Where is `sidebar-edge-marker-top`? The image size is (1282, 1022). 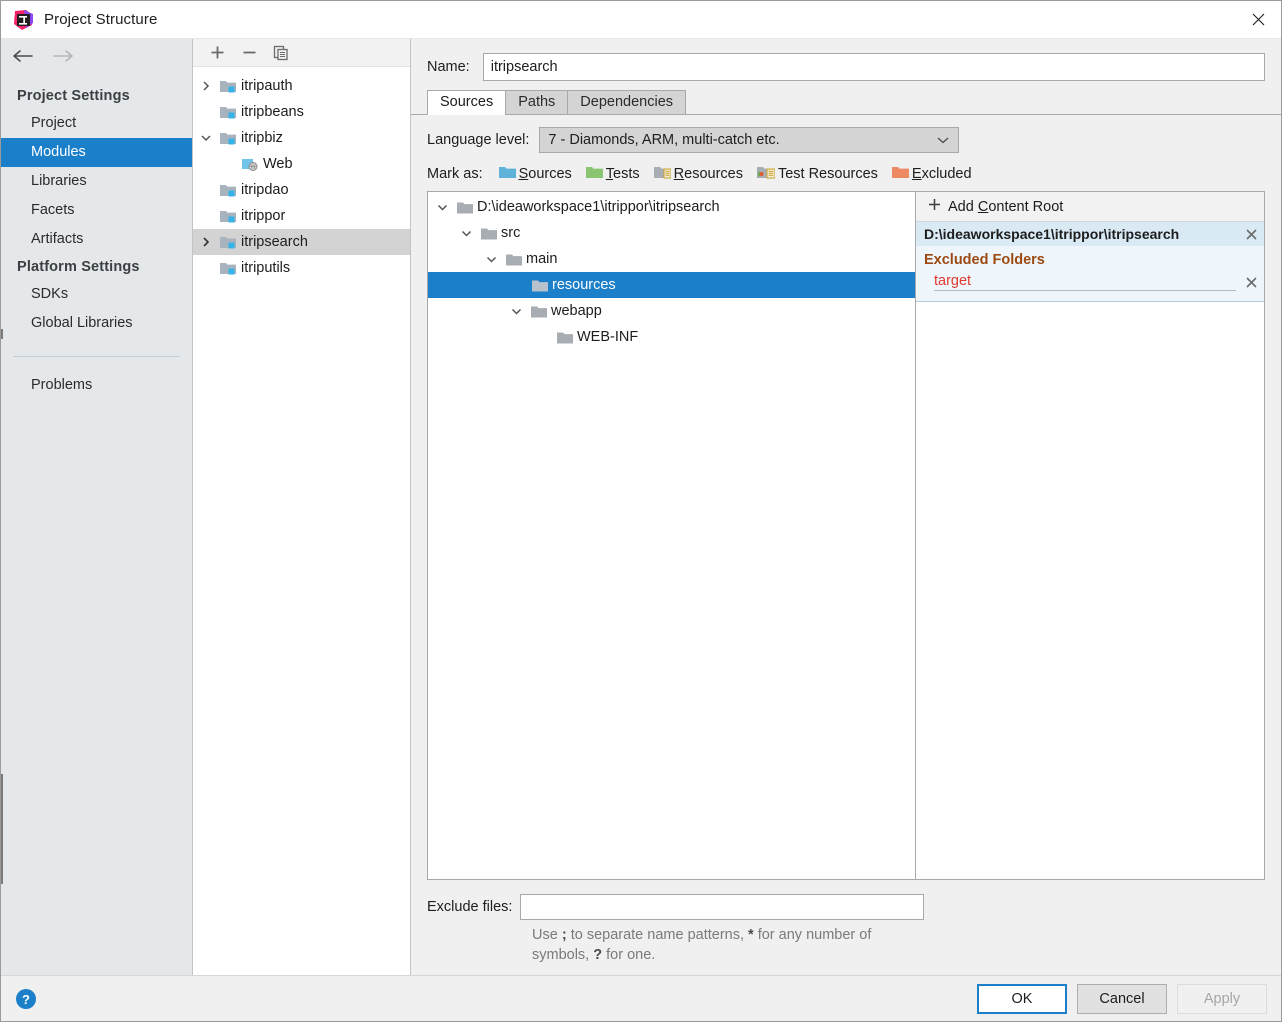 sidebar-edge-marker-top is located at coordinates (2, 334).